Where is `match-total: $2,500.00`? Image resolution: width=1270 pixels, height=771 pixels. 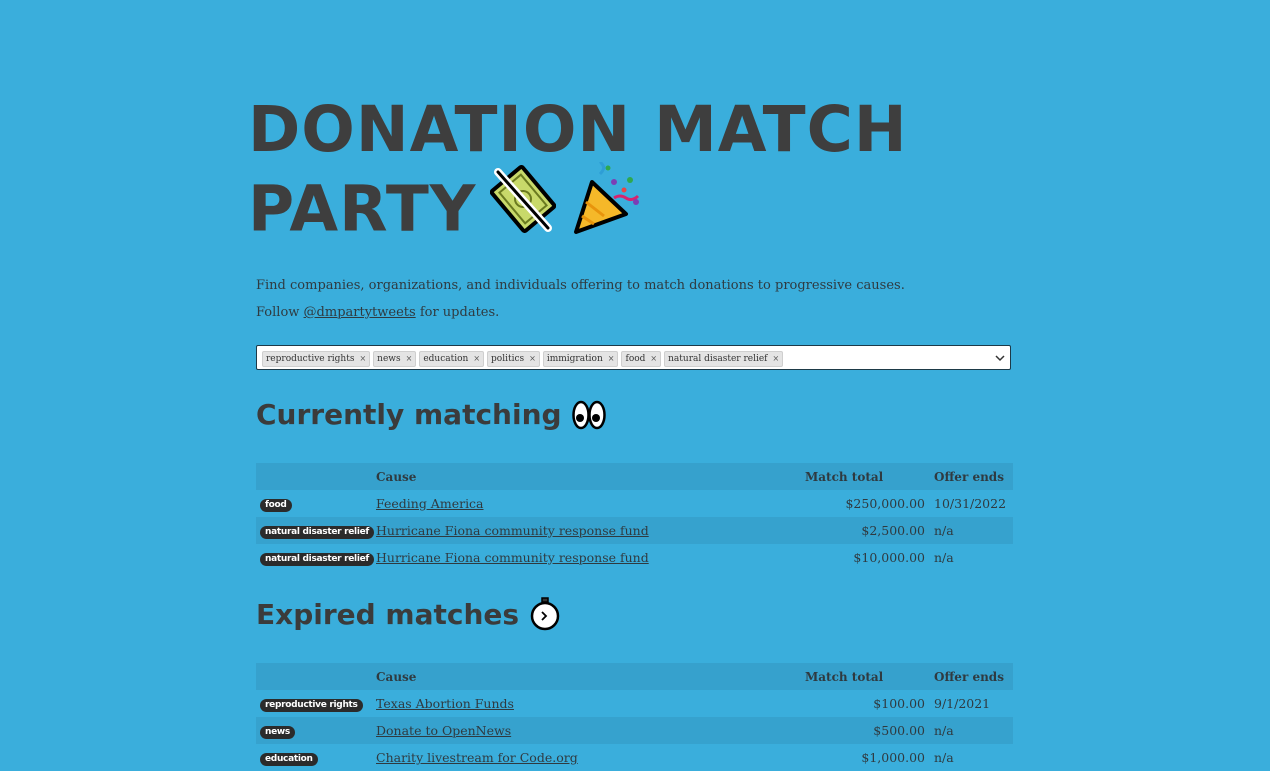
match-total: $2,500.00 is located at coordinates (869, 530).